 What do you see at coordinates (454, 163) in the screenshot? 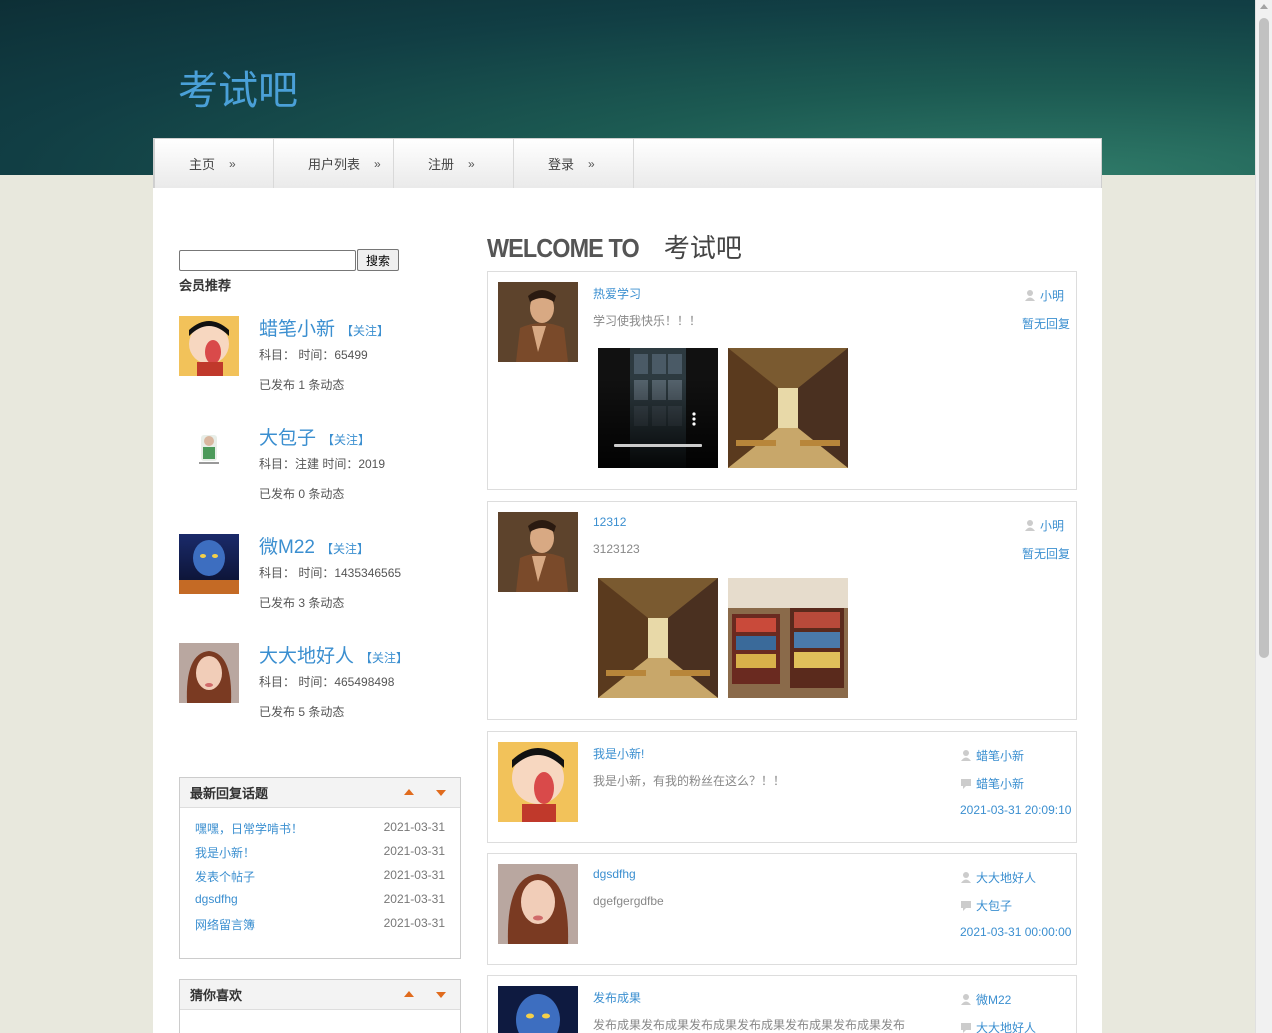
I see `nav-item-register: 注册 »` at bounding box center [454, 163].